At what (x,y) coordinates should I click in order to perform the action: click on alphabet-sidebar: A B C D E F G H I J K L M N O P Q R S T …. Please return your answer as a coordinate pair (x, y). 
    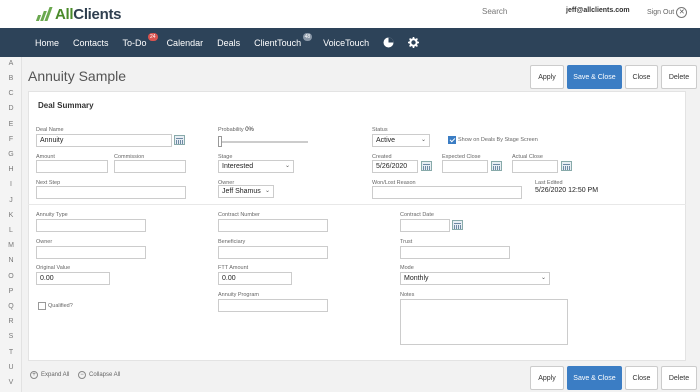
    Looking at the image, I should click on (11, 224).